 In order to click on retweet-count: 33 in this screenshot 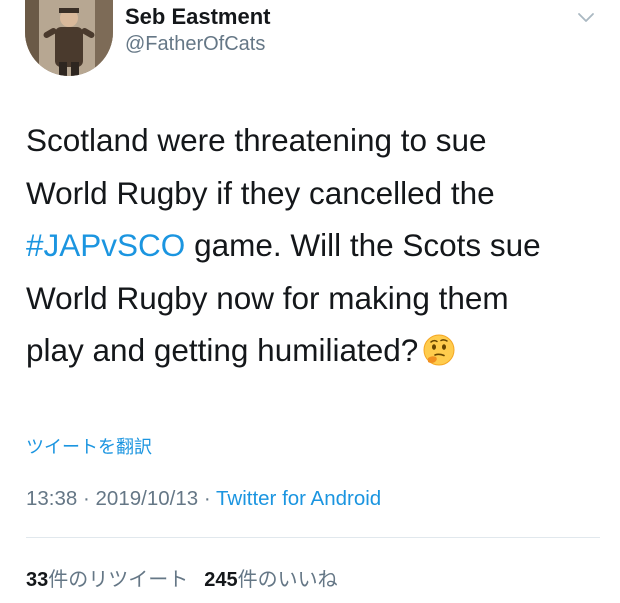, I will do `click(37, 580)`.